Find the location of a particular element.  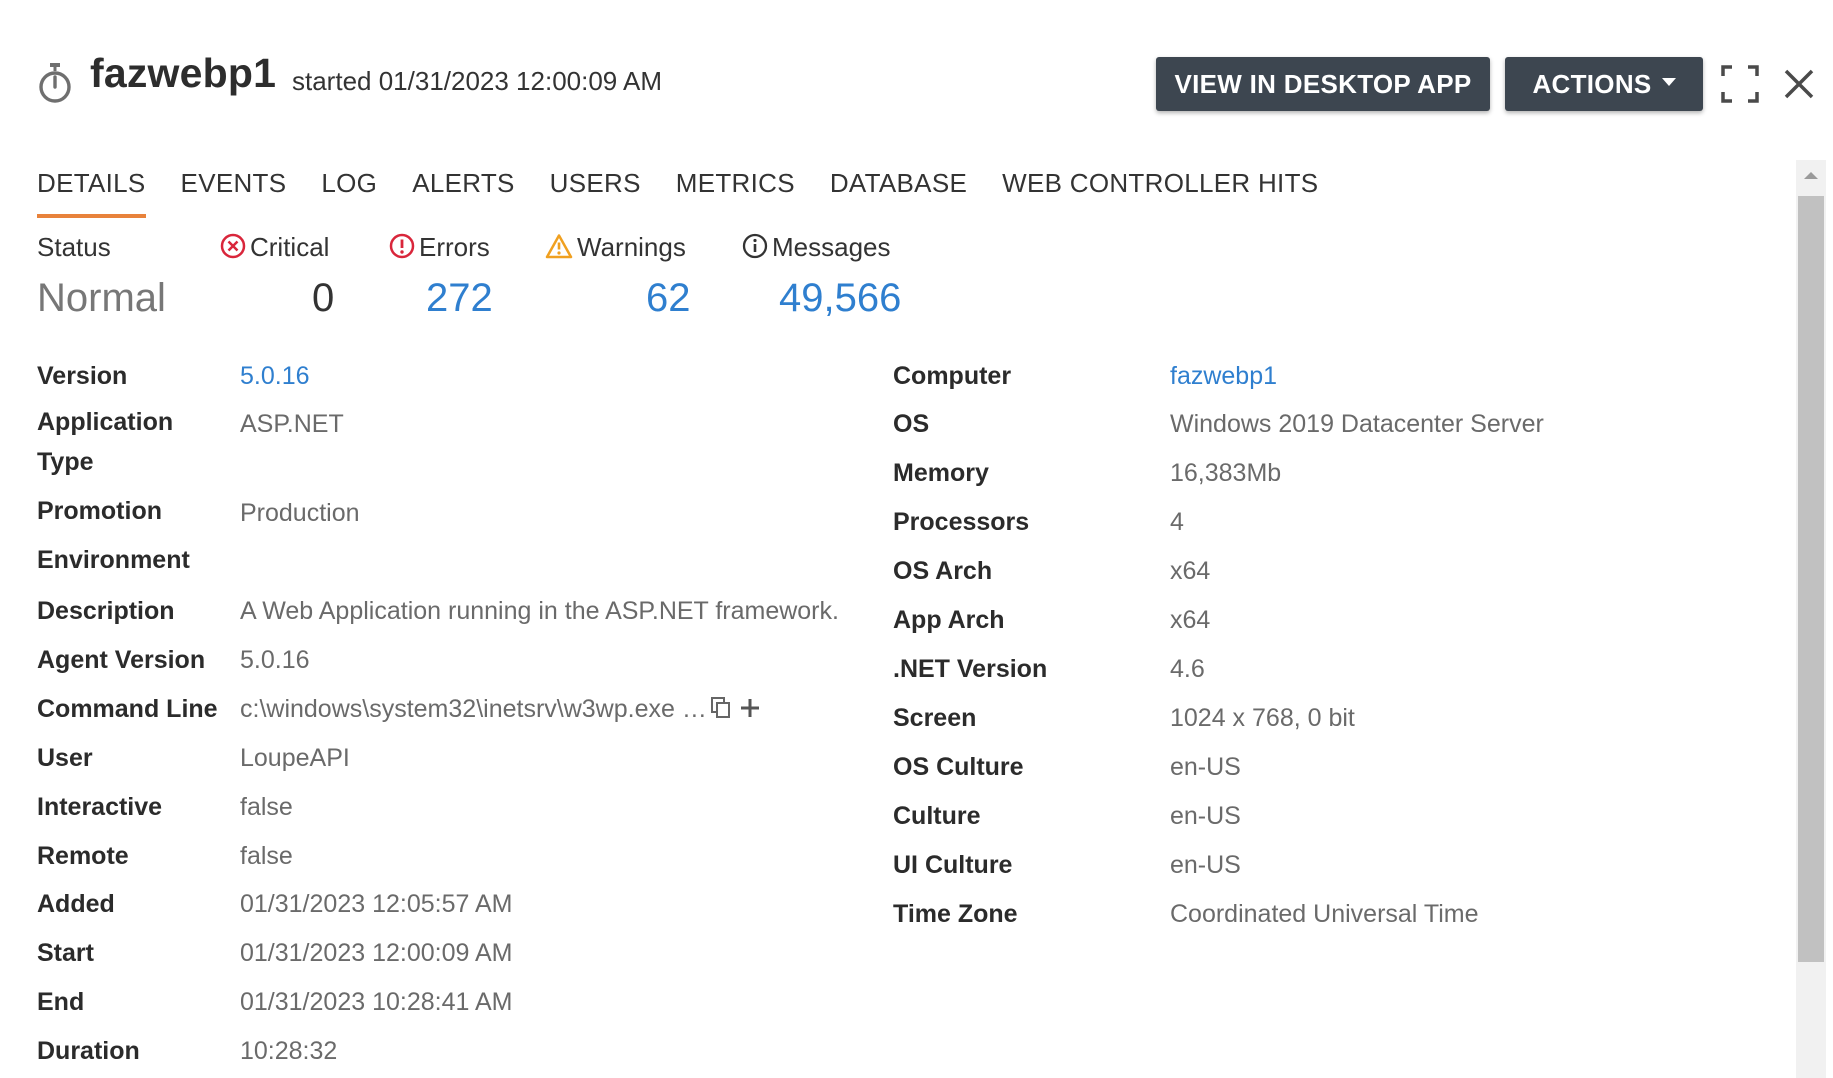

critical-label-group: Critical is located at coordinates (274, 247).